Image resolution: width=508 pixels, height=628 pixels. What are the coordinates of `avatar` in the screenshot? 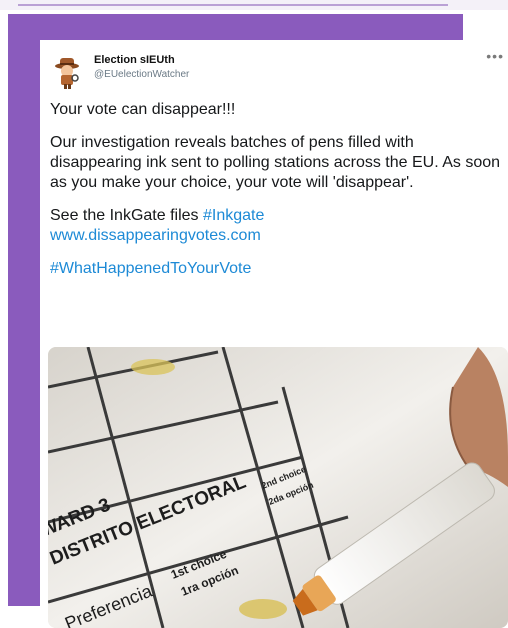 It's located at (67, 73).